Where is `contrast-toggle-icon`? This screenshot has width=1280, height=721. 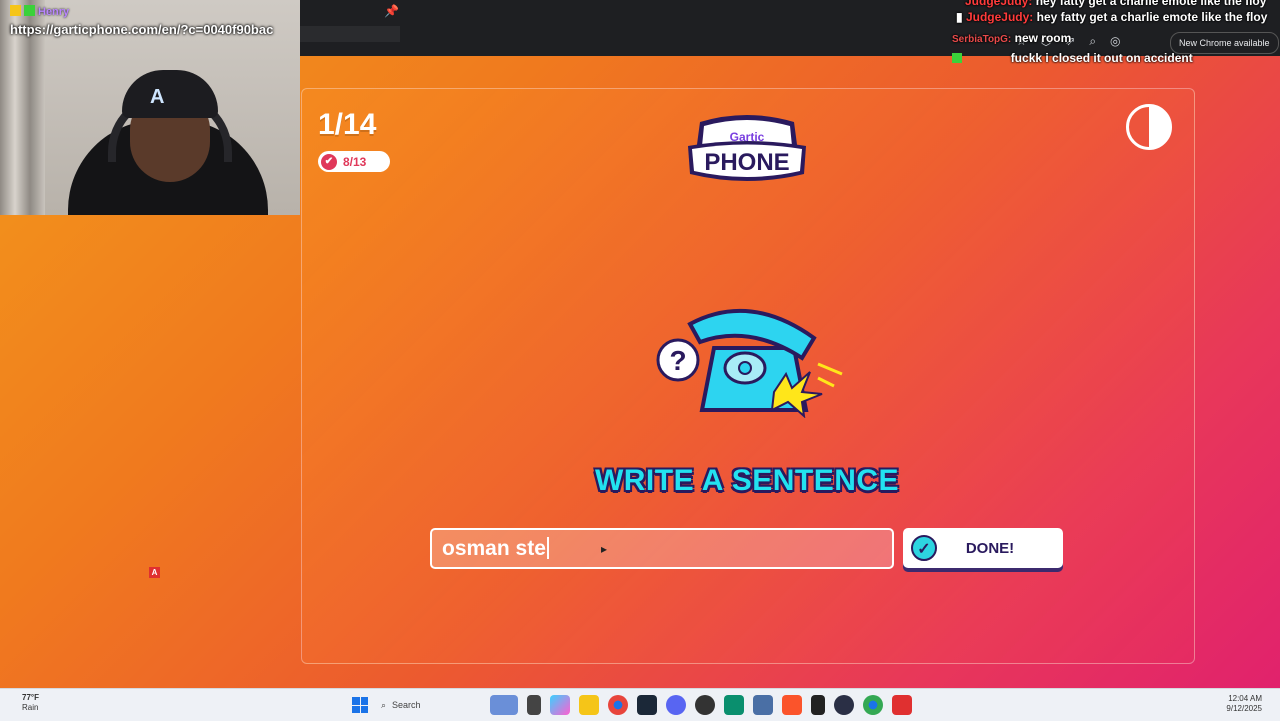 contrast-toggle-icon is located at coordinates (1149, 127).